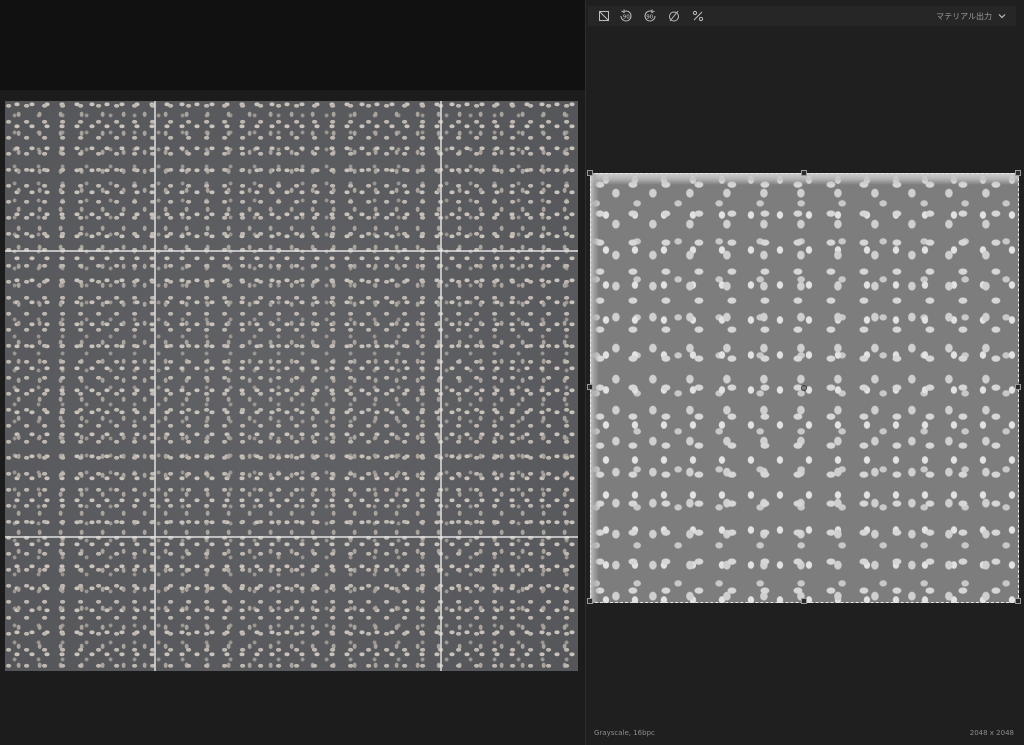 The image size is (1024, 745). I want to click on output-select: マテリアル出力, so click(971, 16).